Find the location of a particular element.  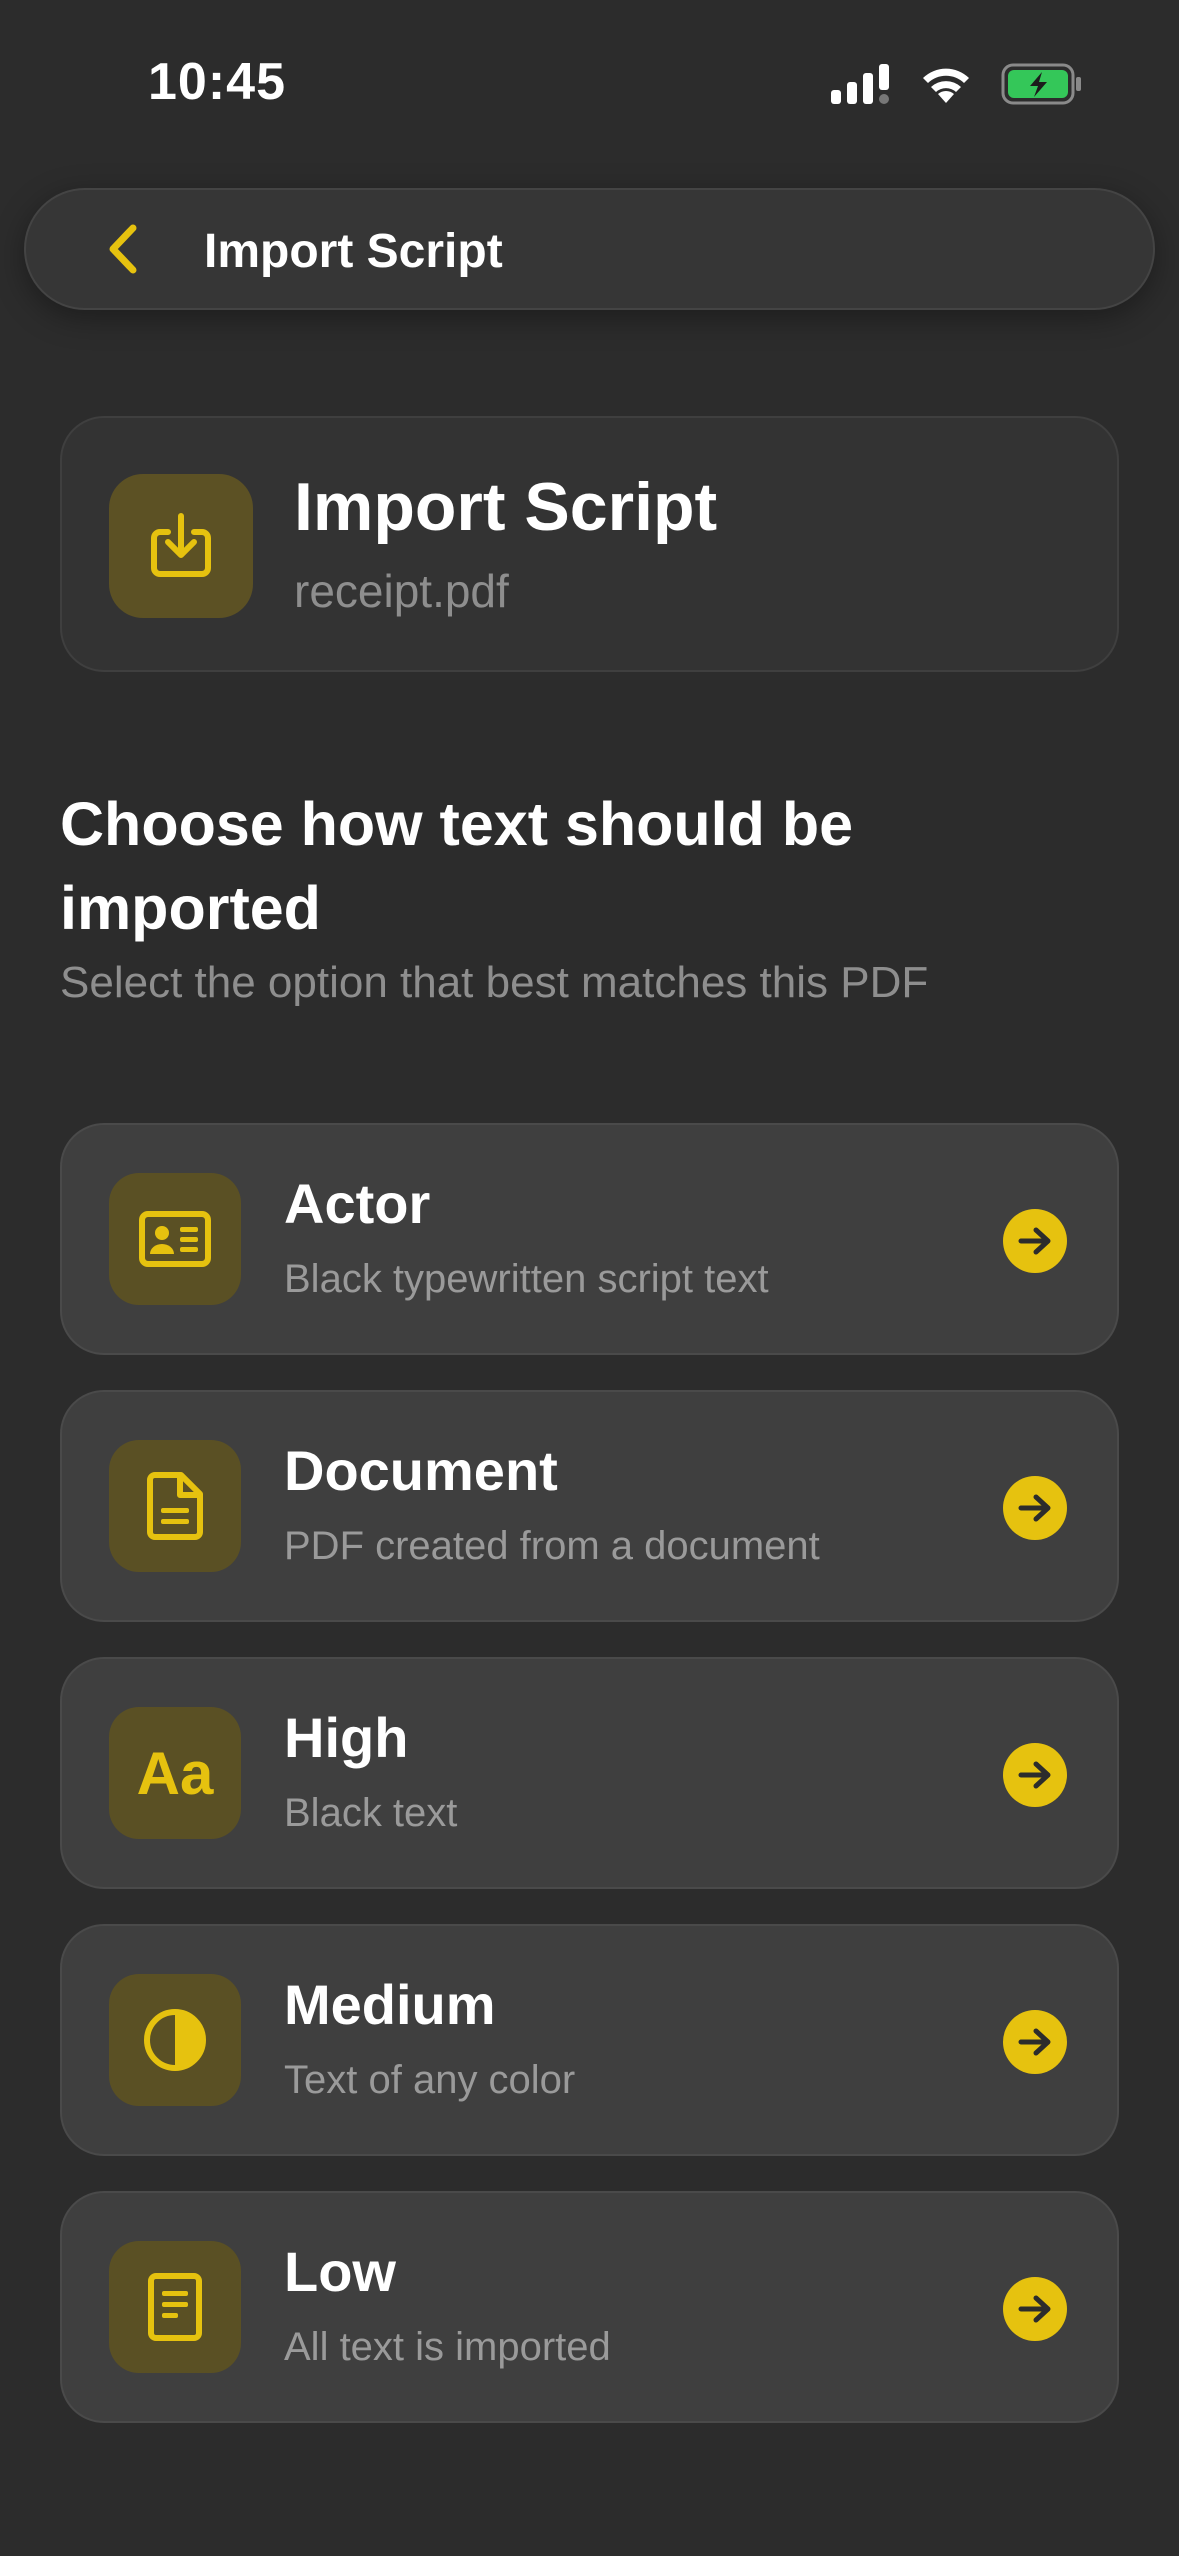

option-description: PDF created from a document is located at coordinates (552, 1546).